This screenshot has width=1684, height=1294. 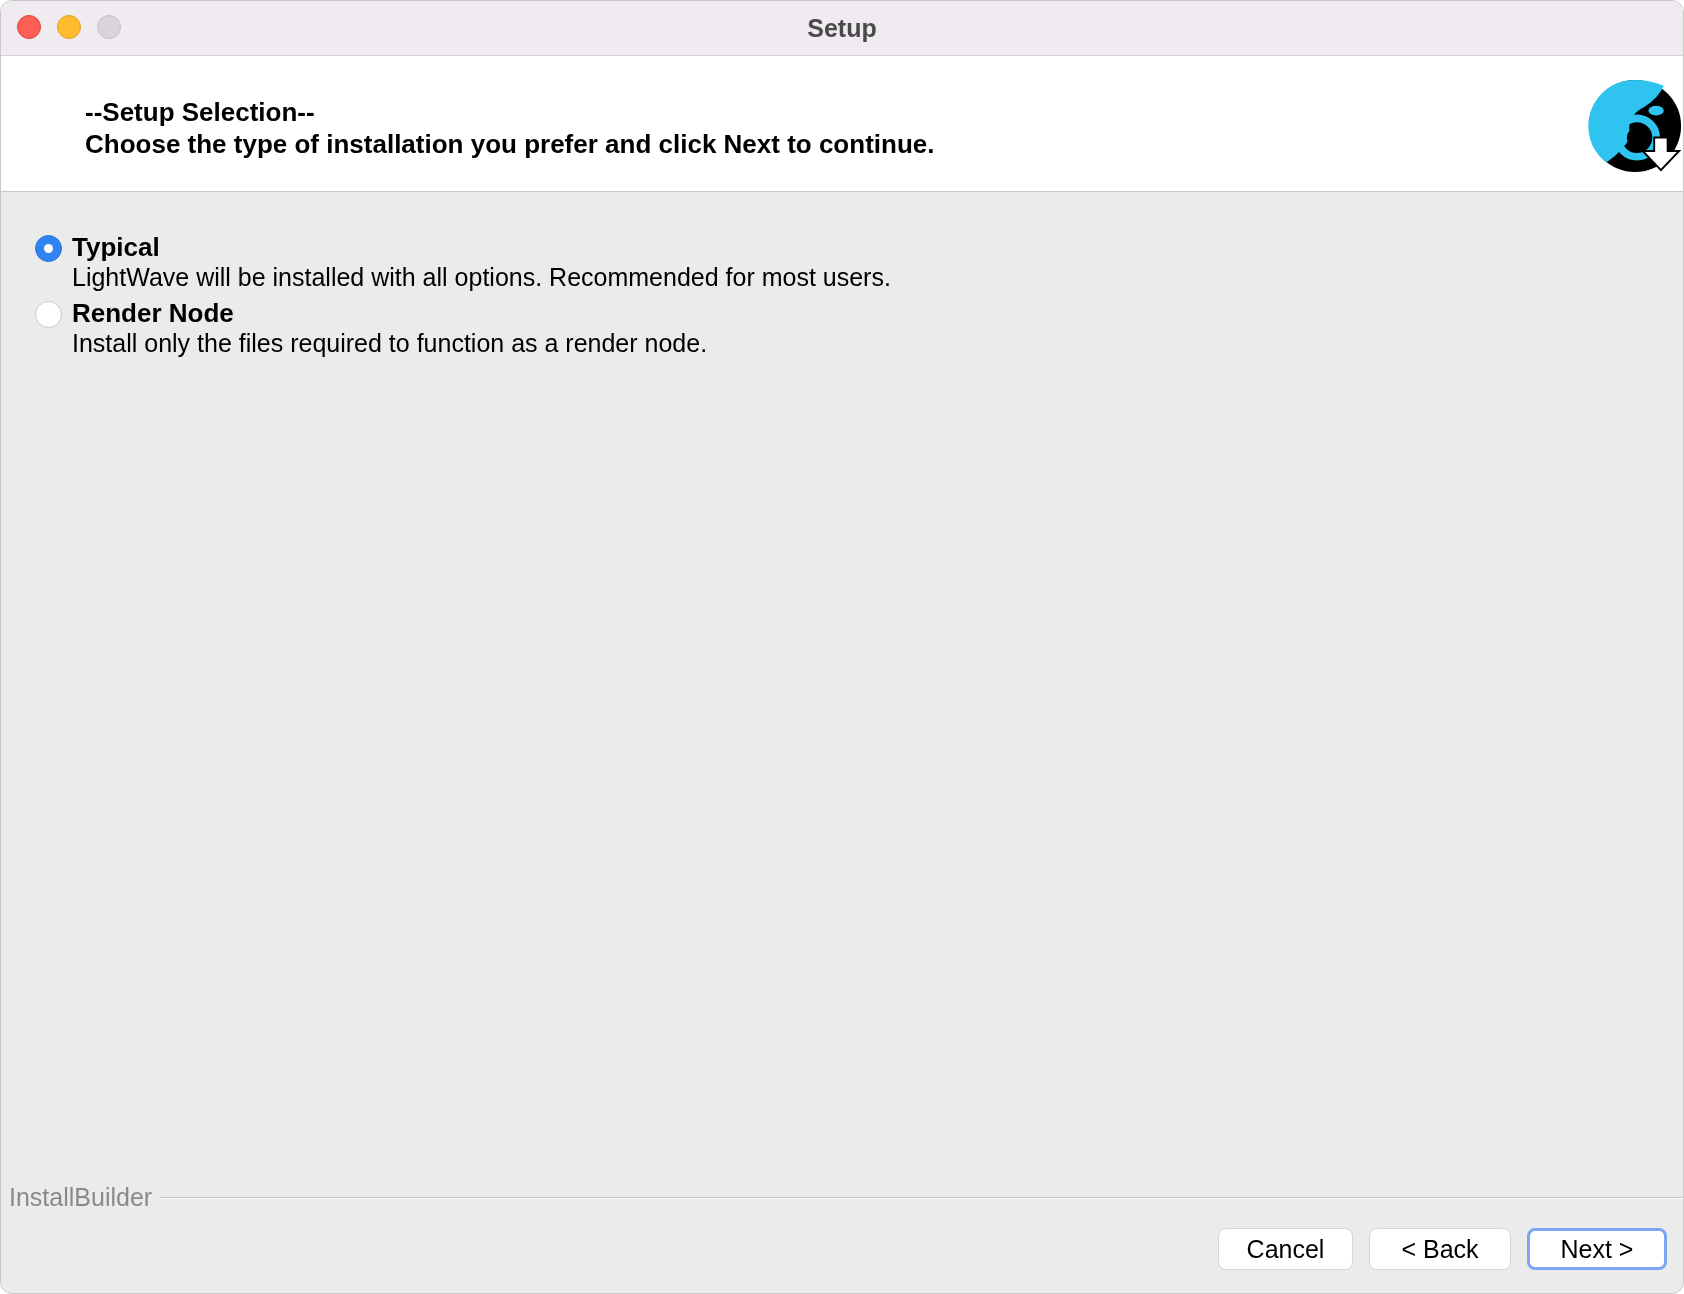 I want to click on brand-label: InstallBuilder, so click(x=81, y=1197).